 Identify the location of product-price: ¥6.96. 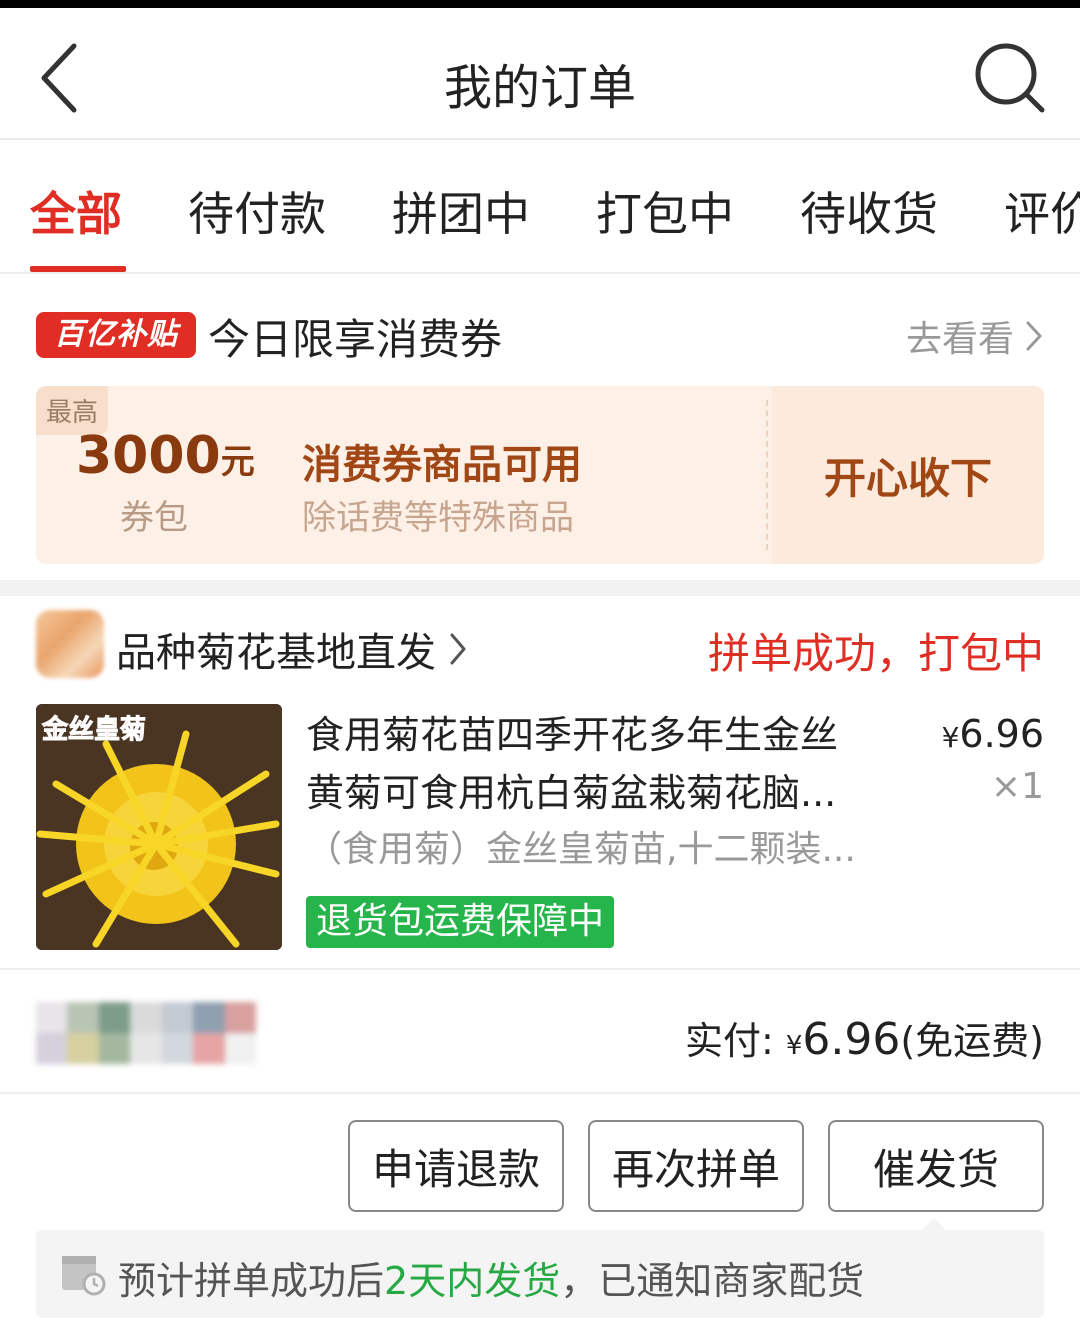
(993, 734).